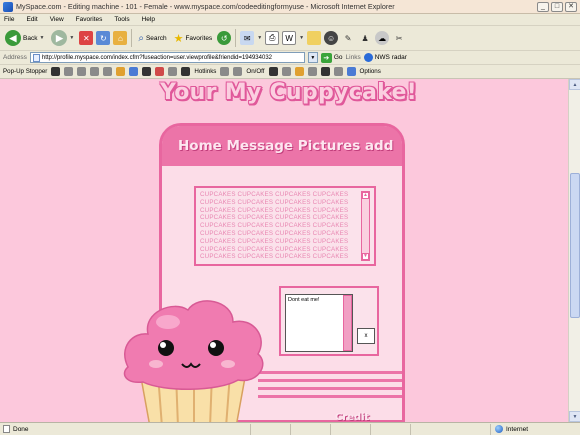  Describe the element at coordinates (331, 38) in the screenshot. I see `messenger-icon: ☺` at that location.